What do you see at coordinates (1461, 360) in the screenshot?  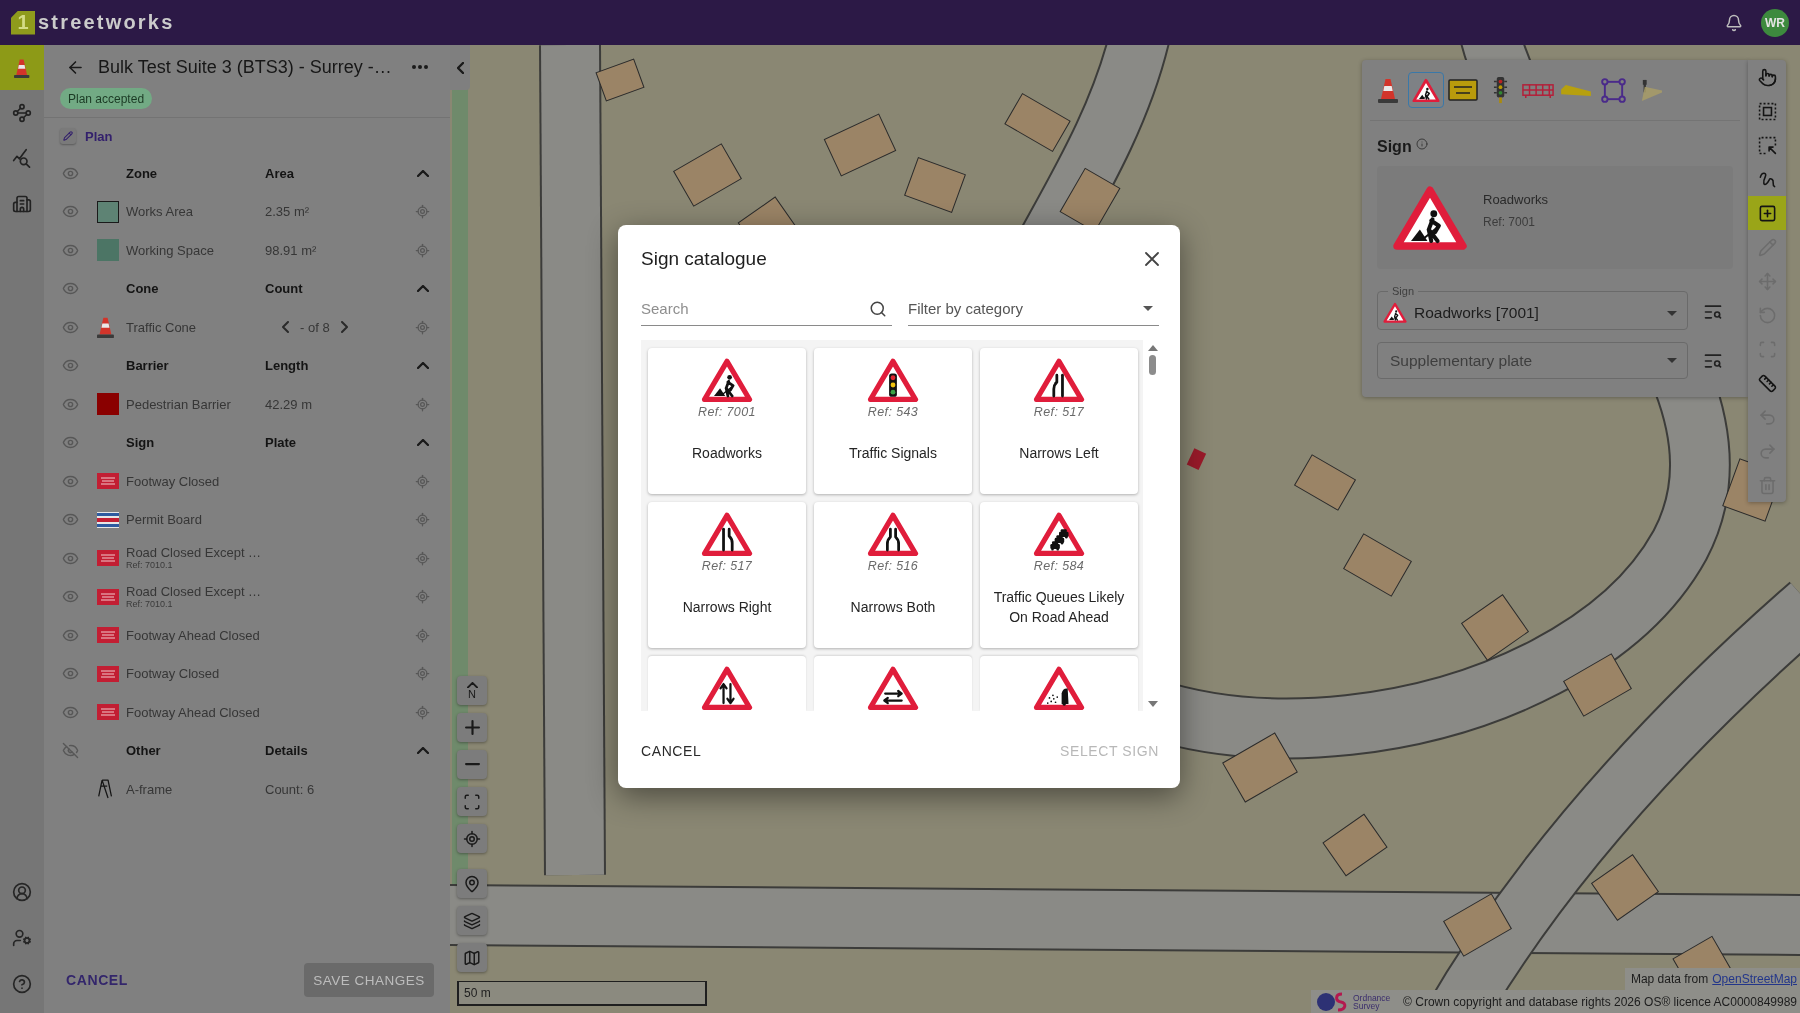 I see `select-placeholder: Supplementary plate` at bounding box center [1461, 360].